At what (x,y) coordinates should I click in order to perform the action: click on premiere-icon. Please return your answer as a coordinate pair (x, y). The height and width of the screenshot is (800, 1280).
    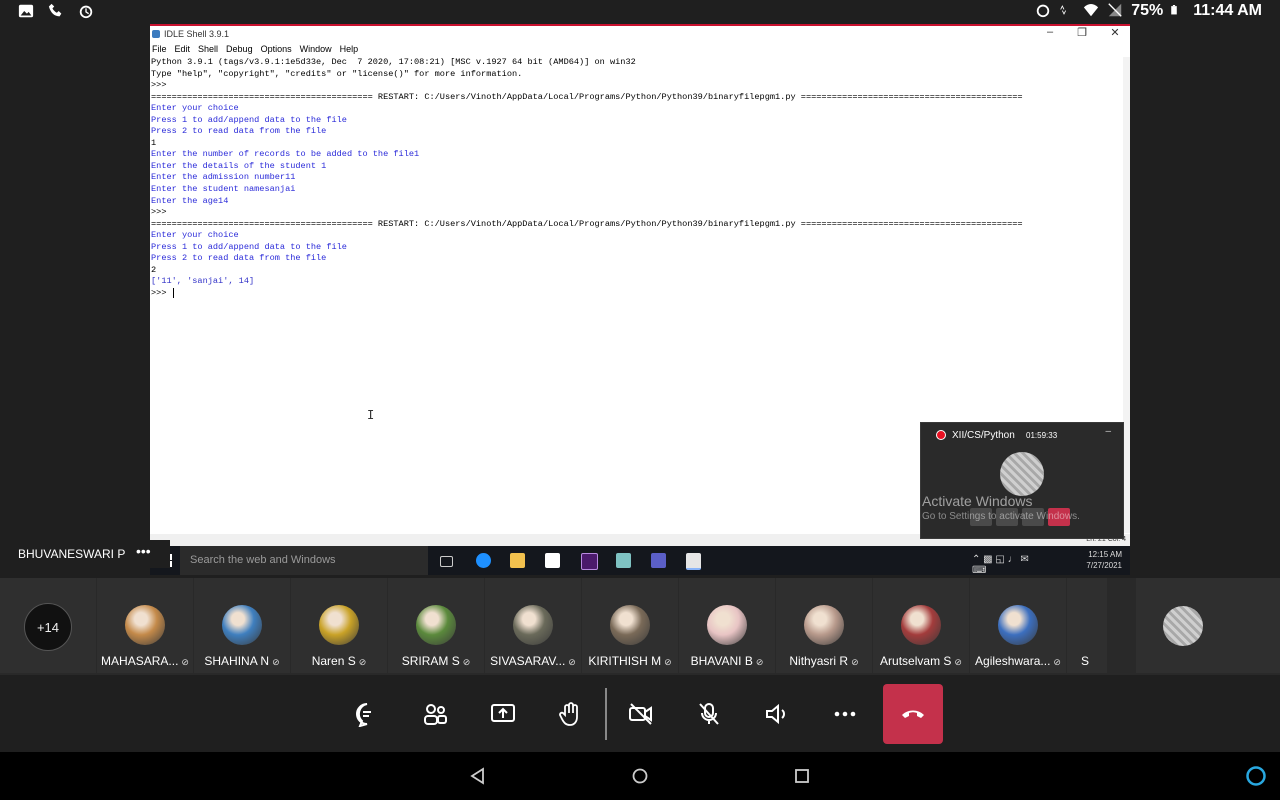
    Looking at the image, I should click on (589, 561).